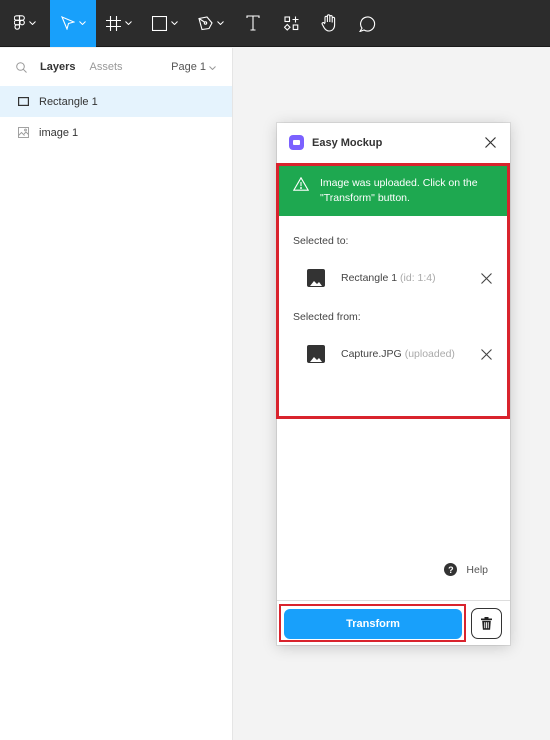 The image size is (550, 740). What do you see at coordinates (67, 23) in the screenshot?
I see `move-cursor-icon` at bounding box center [67, 23].